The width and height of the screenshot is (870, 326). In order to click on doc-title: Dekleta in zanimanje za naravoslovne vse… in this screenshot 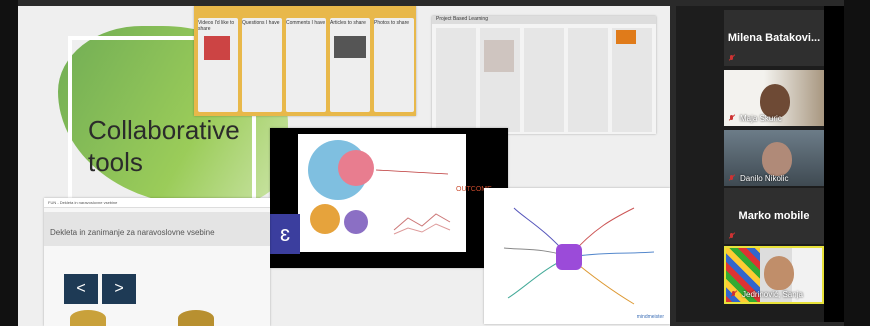, I will do `click(132, 232)`.